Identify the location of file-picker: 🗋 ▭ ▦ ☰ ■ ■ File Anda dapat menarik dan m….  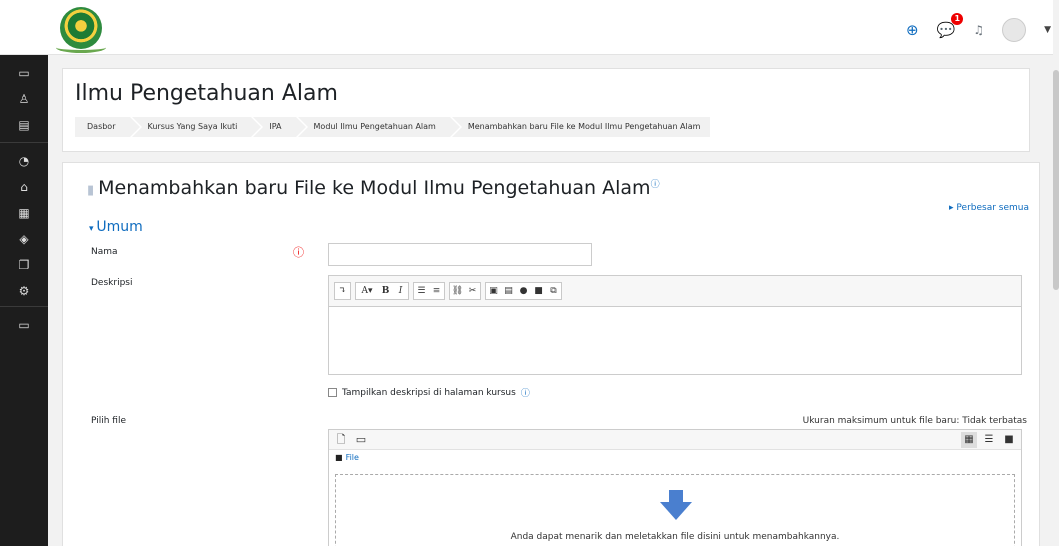
(675, 487).